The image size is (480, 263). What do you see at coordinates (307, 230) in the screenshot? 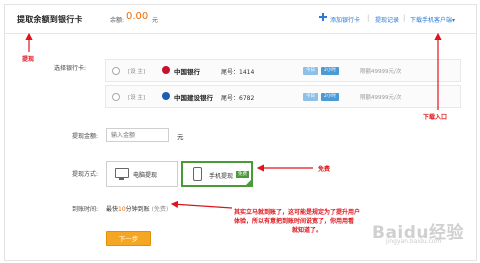
I see `note-annotation-line3: 就知道了。` at bounding box center [307, 230].